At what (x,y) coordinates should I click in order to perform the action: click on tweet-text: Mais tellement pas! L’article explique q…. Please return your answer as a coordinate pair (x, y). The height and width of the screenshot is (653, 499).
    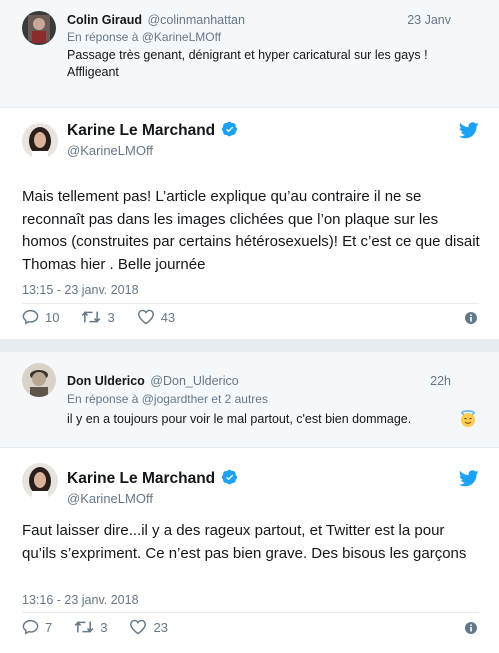
    Looking at the image, I should click on (251, 230).